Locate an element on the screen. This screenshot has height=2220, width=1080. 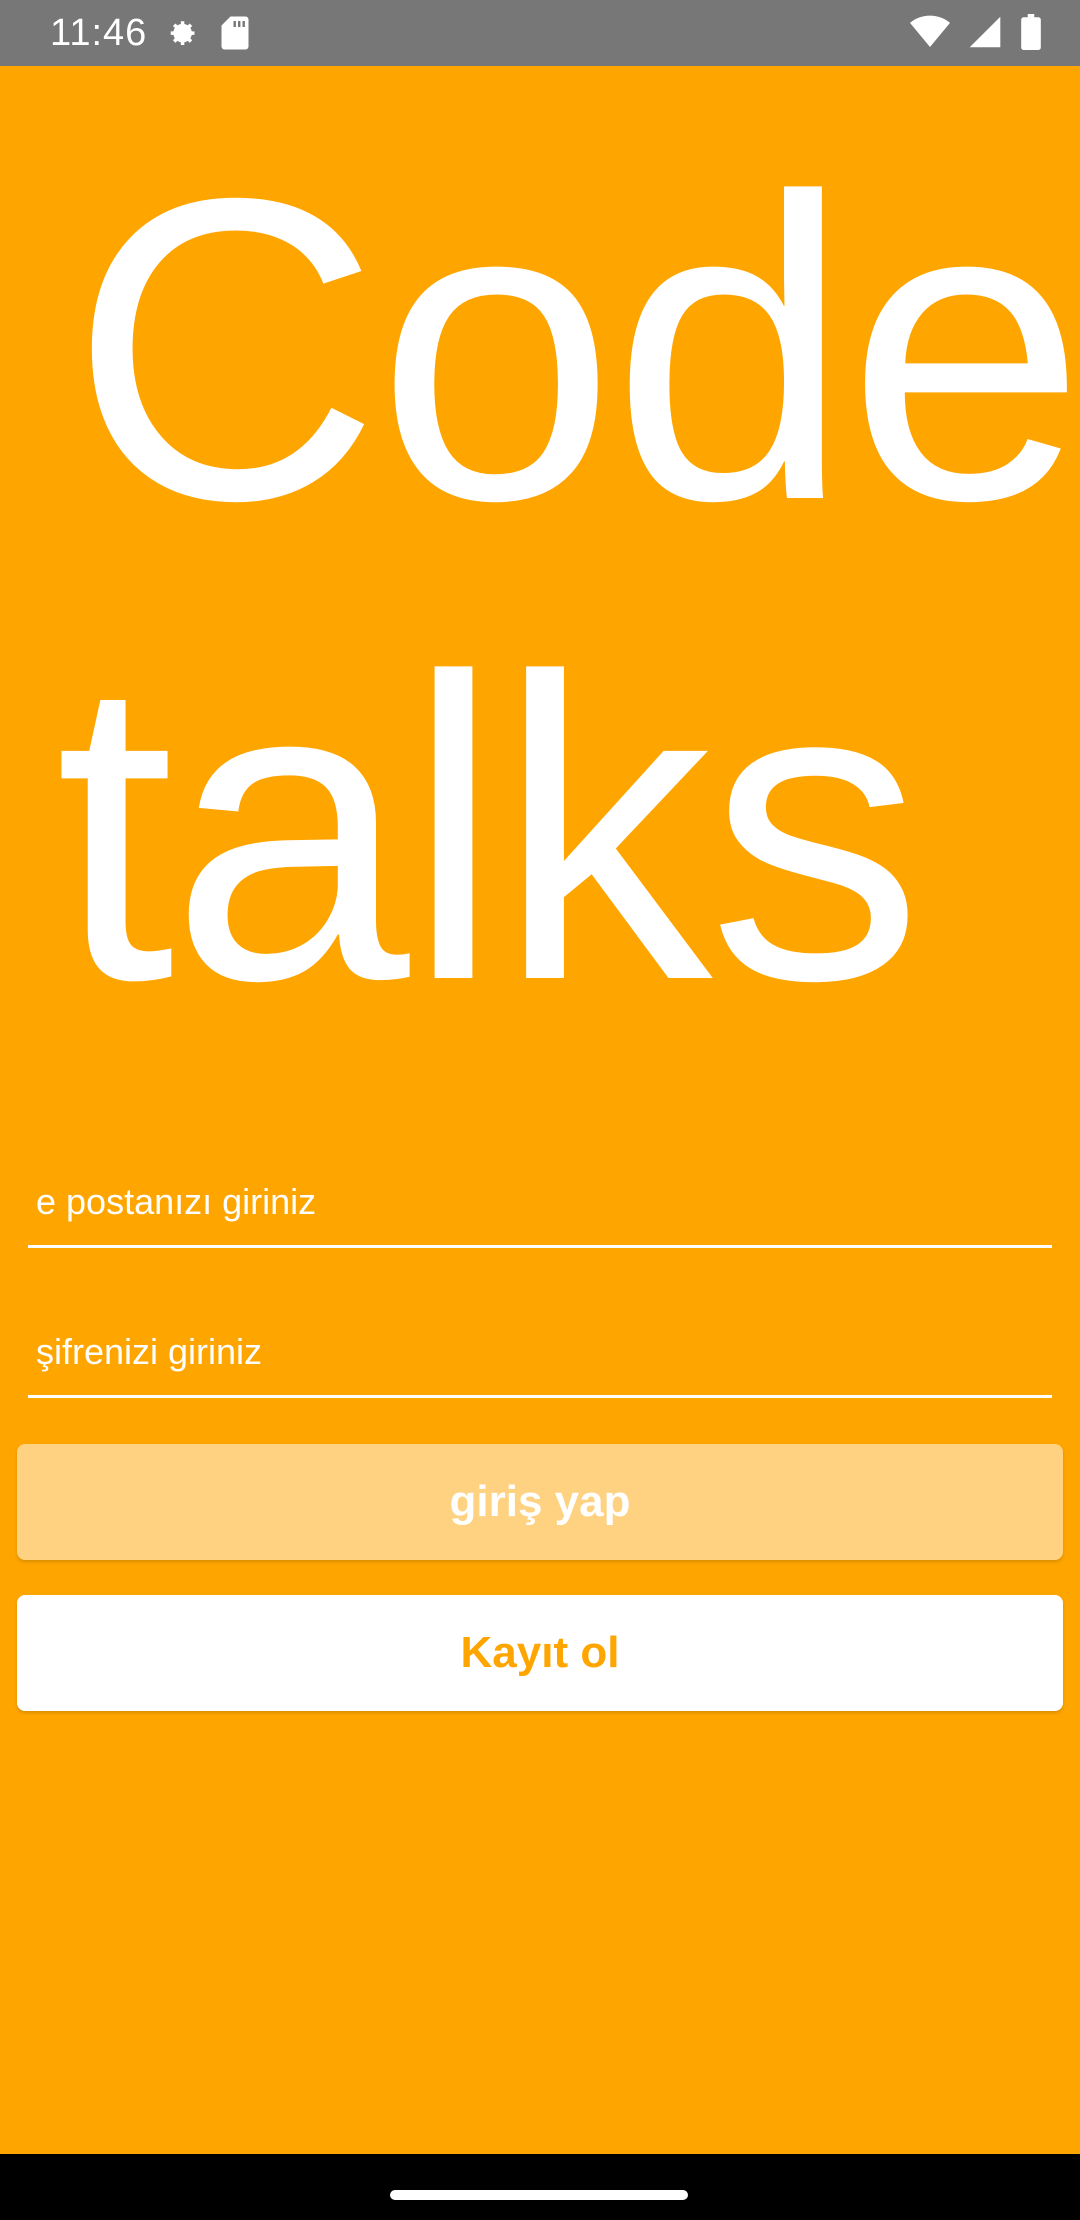
login-button: giriş yap is located at coordinates (540, 1502).